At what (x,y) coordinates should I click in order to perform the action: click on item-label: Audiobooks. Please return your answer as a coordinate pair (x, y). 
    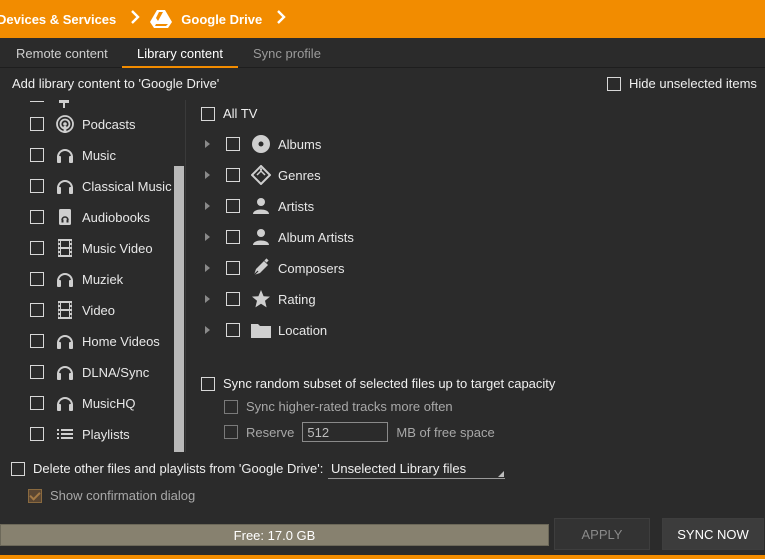
    Looking at the image, I should click on (116, 217).